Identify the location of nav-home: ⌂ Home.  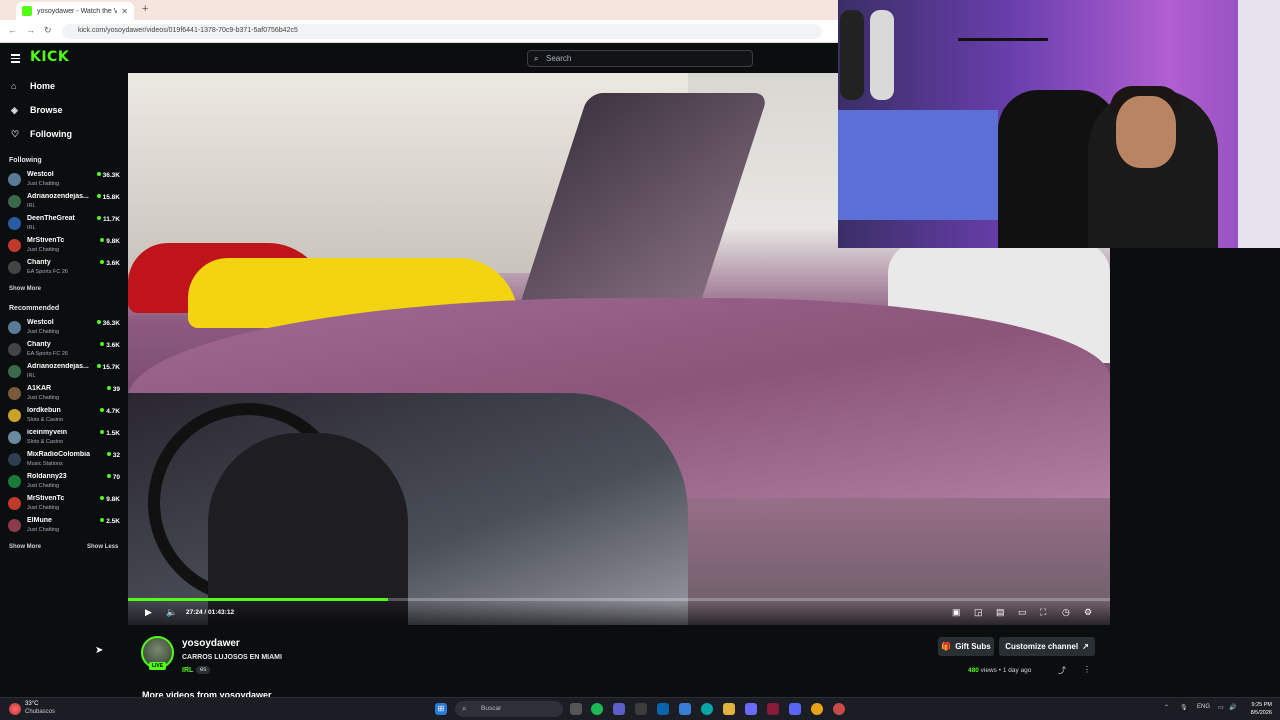
(33, 86).